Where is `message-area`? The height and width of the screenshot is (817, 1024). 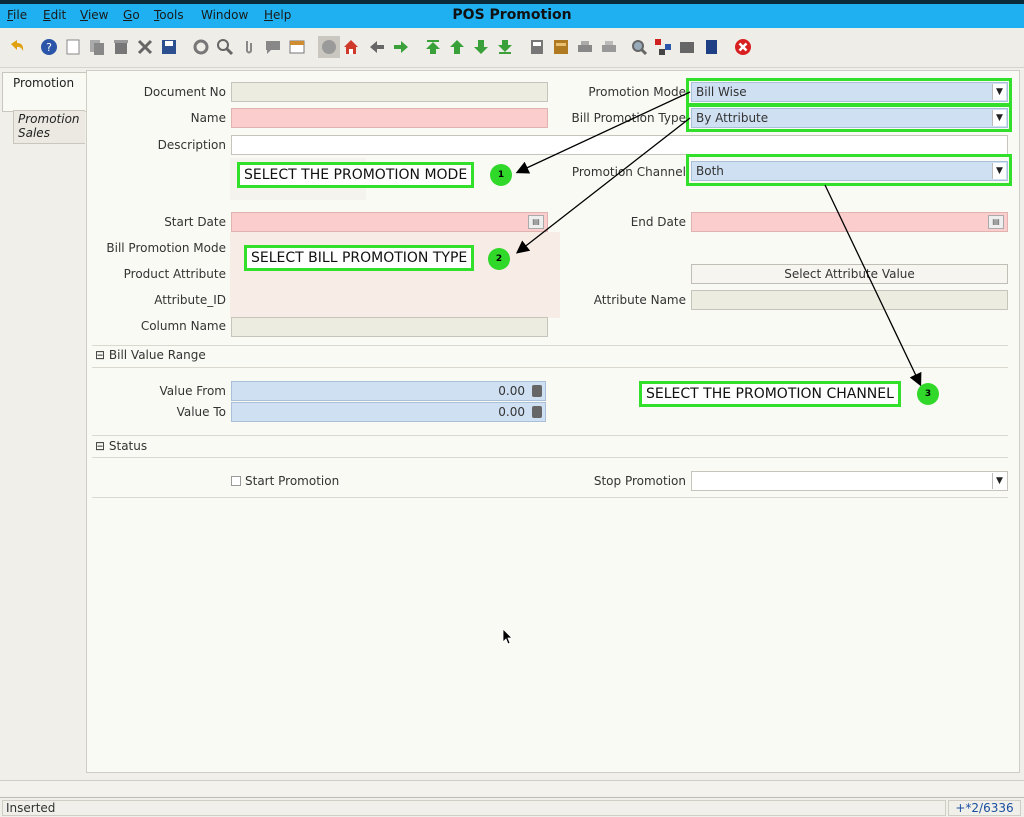
message-area is located at coordinates (512, 788).